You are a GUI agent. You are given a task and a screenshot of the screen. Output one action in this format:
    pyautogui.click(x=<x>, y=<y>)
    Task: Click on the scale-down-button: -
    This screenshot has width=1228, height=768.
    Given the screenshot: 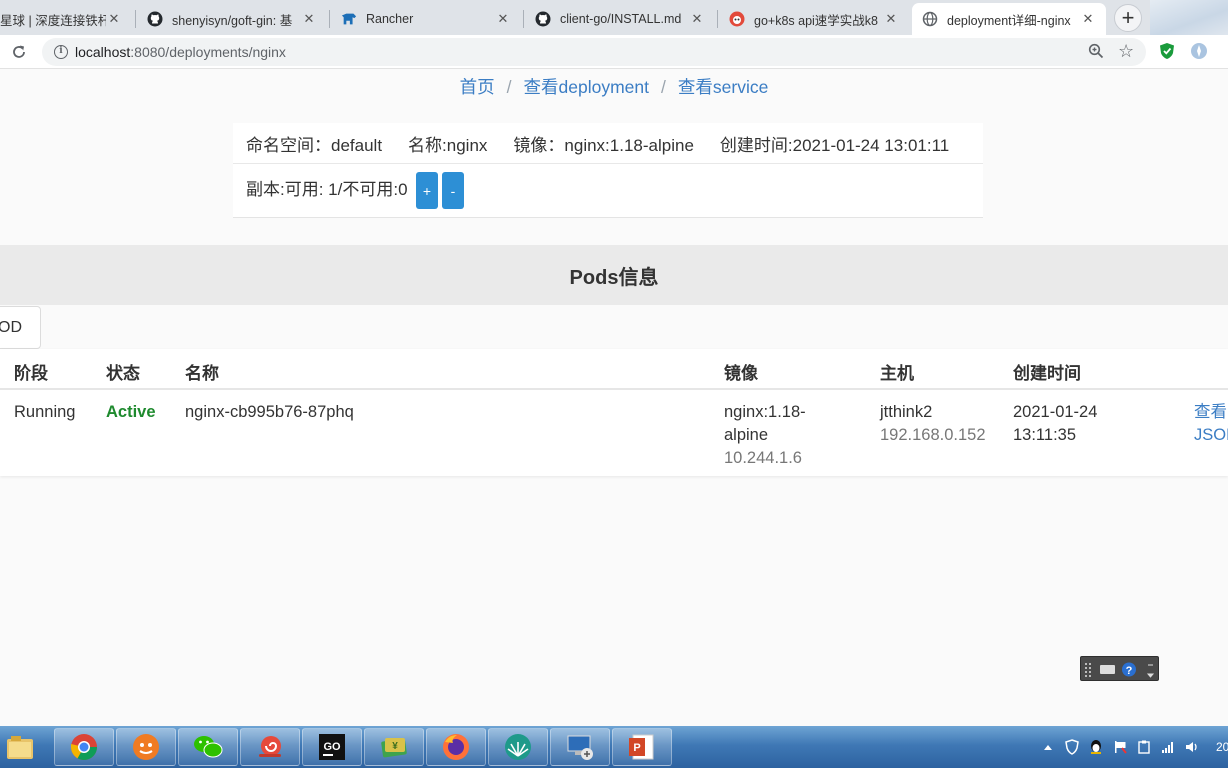 What is the action you would take?
    pyautogui.click(x=453, y=190)
    